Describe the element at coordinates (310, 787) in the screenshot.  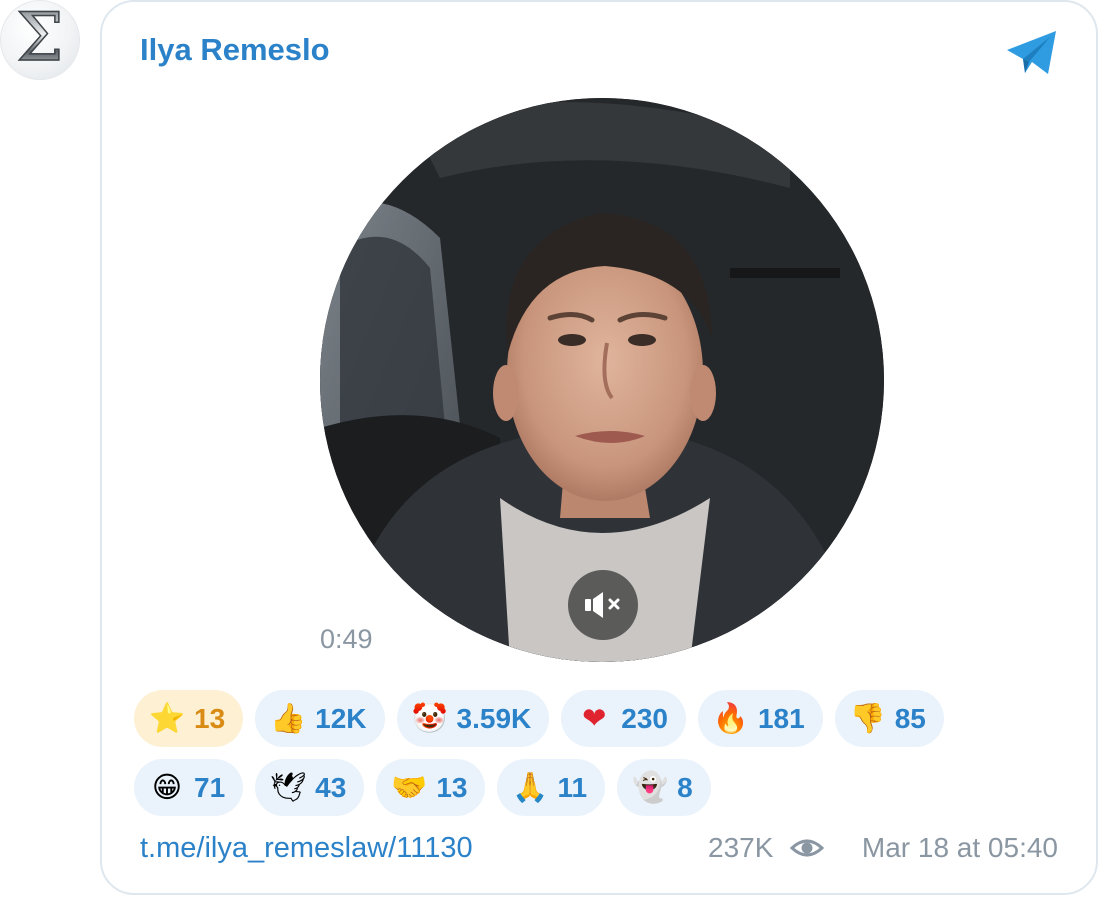
I see `reaction-dove-chip: 🕊 43` at that location.